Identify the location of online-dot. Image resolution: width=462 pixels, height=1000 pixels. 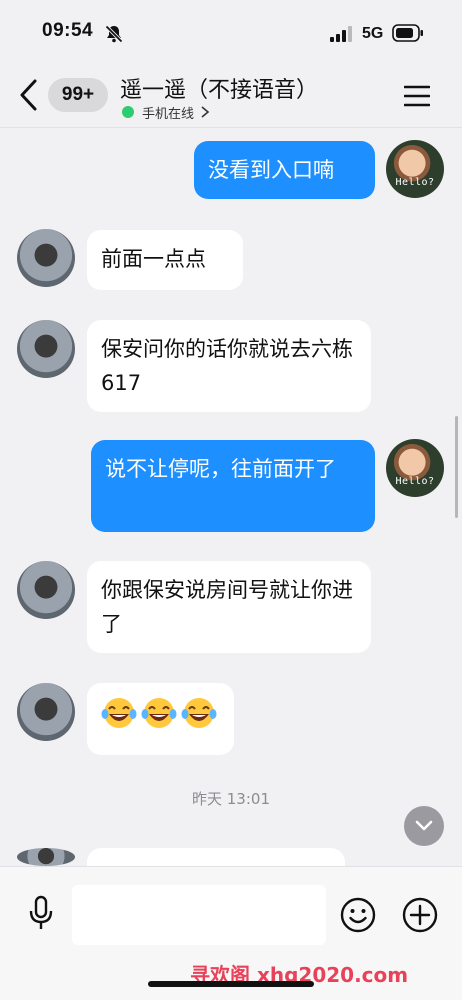
(128, 112).